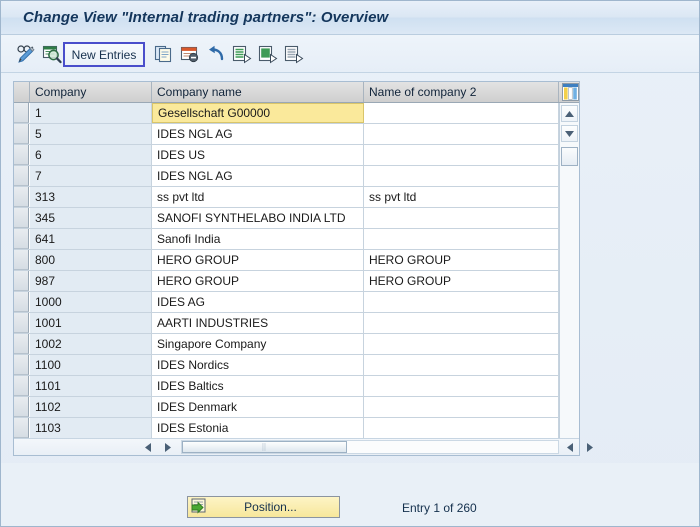 This screenshot has height=527, width=700. I want to click on scroll-left-icon-right-group, so click(569, 447).